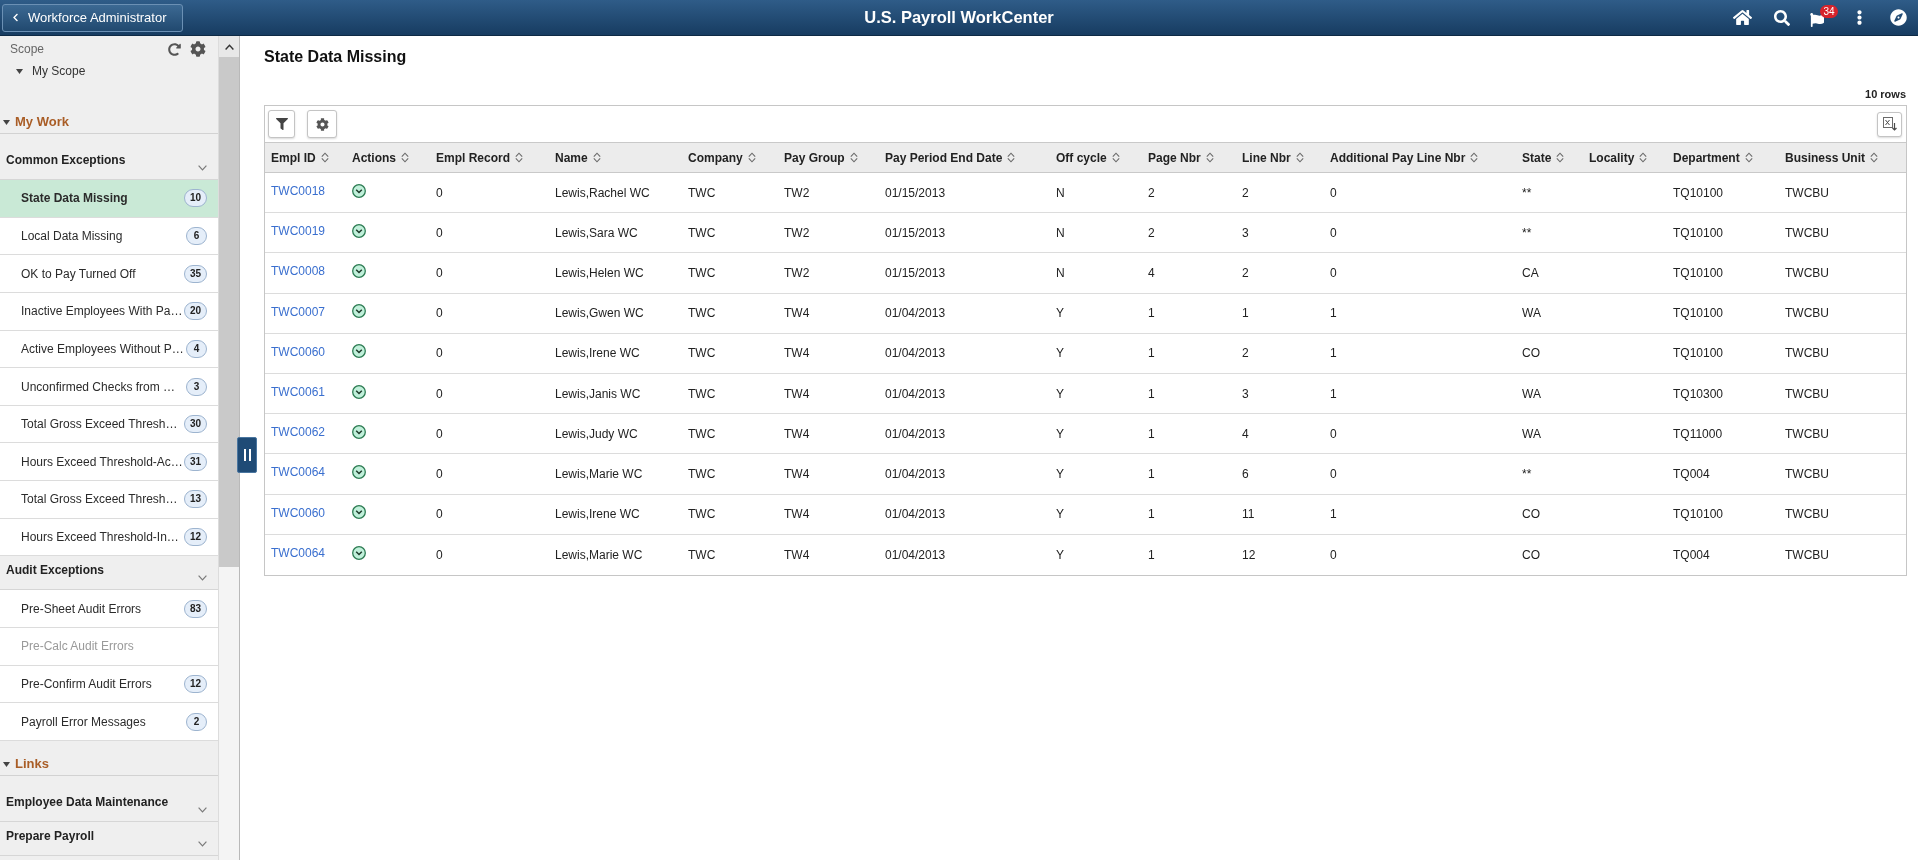 This screenshot has width=1918, height=860. What do you see at coordinates (305, 157) in the screenshot?
I see `column-header: Empl ID` at bounding box center [305, 157].